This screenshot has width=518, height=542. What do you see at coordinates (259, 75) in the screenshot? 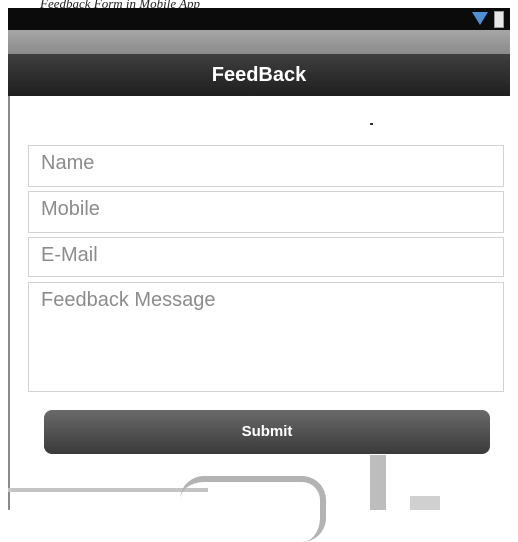
I see `app-bar-title: FeedBack` at bounding box center [259, 75].